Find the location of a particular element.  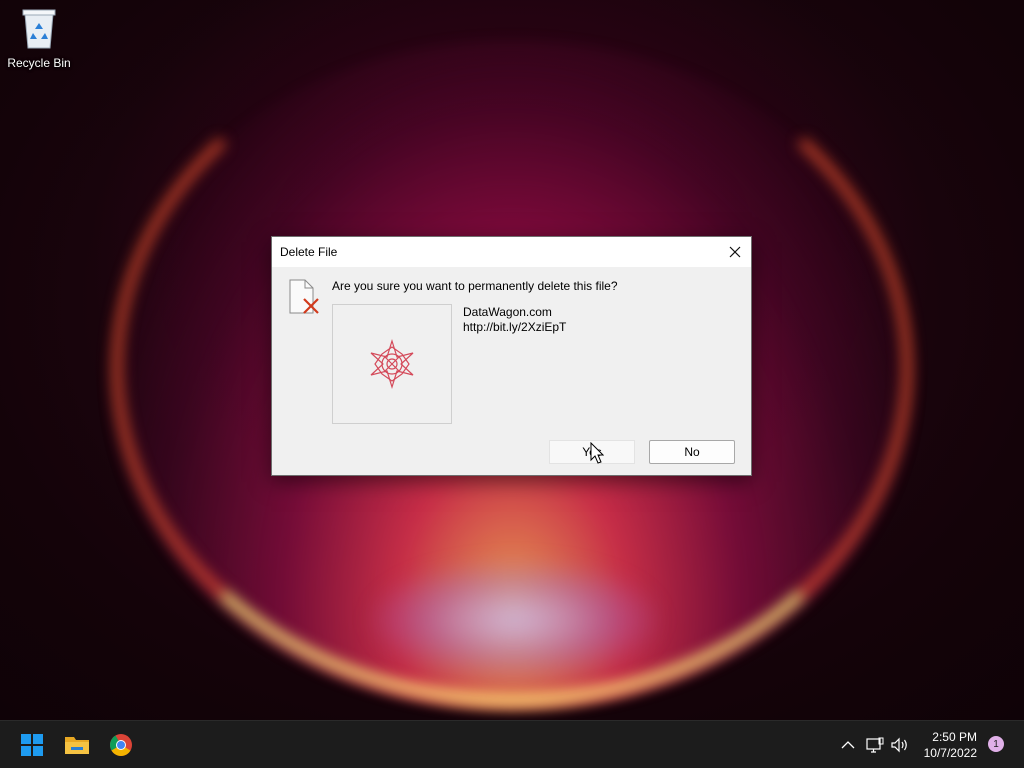

taskbar: 2:50 PM 10/7/2022 is located at coordinates (512, 744).